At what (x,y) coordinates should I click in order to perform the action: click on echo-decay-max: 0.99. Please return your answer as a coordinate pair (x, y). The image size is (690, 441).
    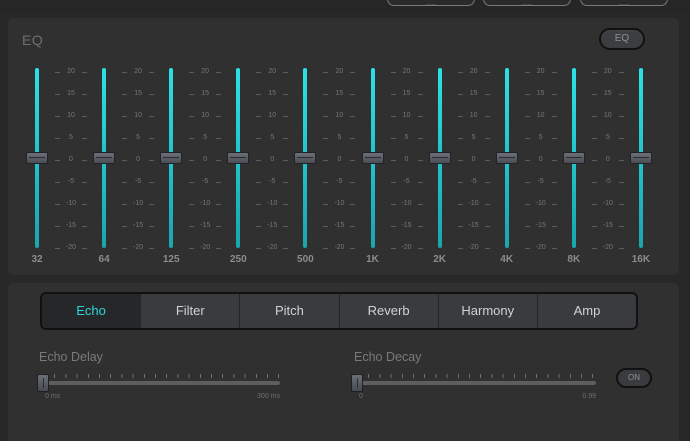
    Looking at the image, I should click on (589, 396).